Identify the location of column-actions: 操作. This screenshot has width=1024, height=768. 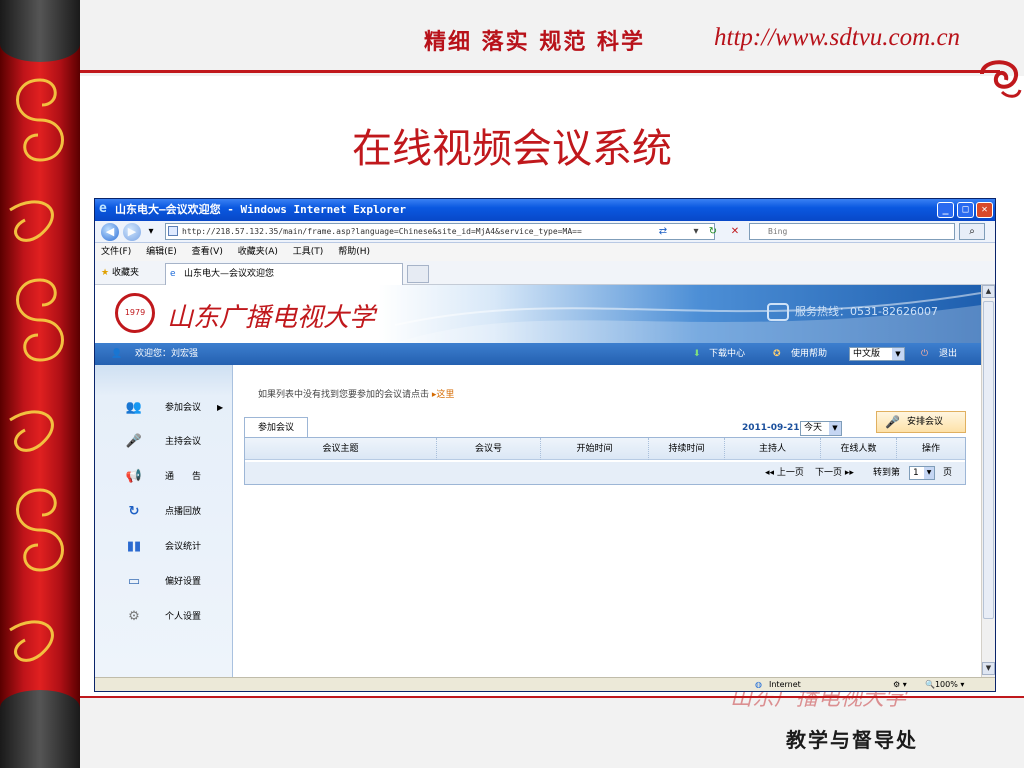
(930, 449).